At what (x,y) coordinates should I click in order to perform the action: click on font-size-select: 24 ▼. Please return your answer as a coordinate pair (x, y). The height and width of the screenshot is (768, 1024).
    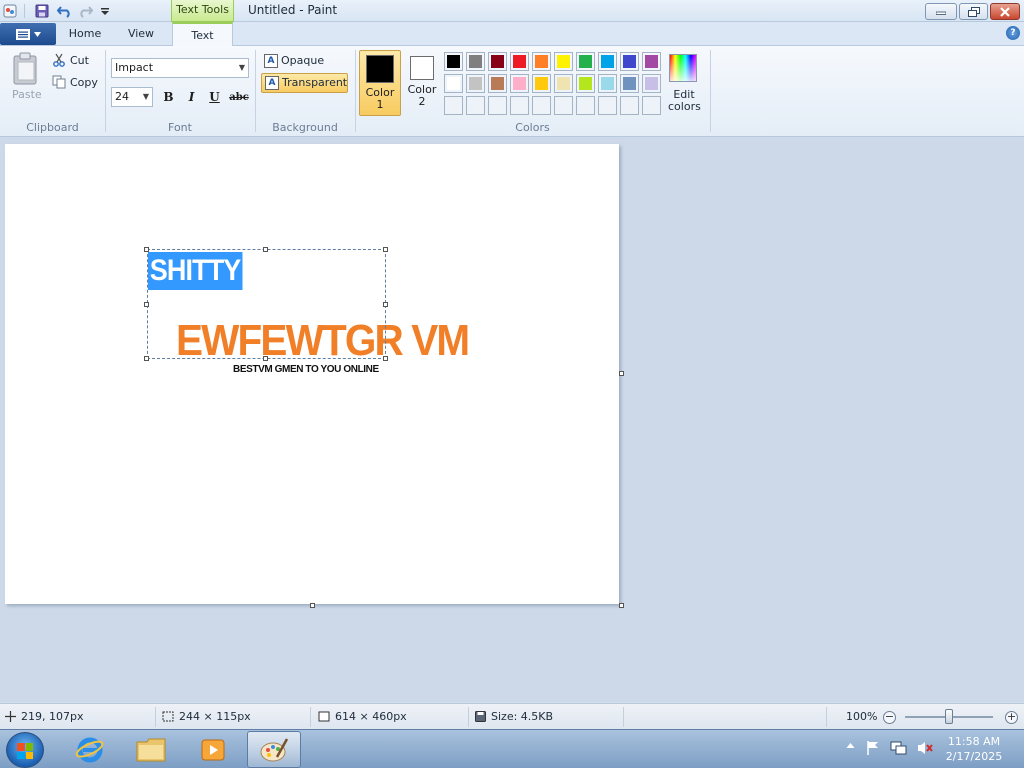
    Looking at the image, I should click on (132, 97).